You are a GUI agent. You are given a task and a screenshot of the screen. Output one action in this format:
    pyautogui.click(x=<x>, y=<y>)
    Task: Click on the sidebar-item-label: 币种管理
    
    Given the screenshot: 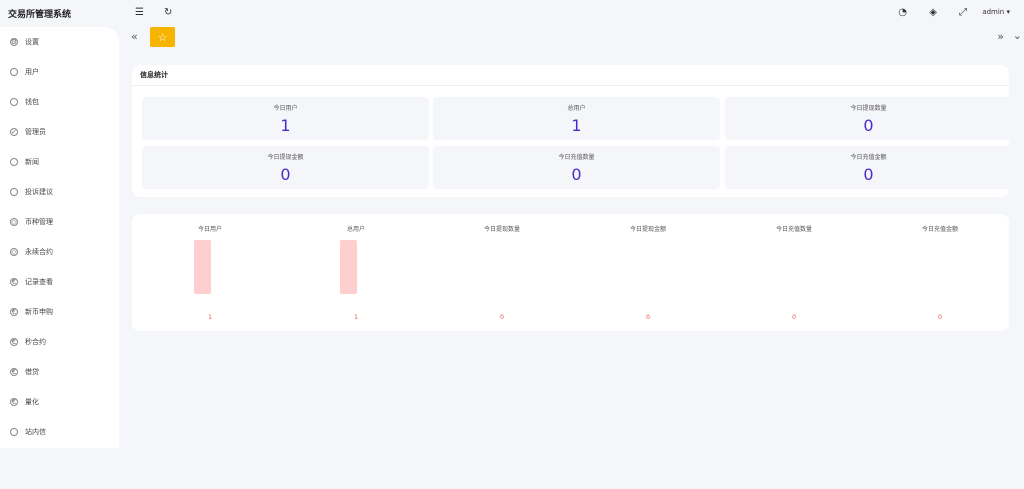 What is the action you would take?
    pyautogui.click(x=39, y=222)
    